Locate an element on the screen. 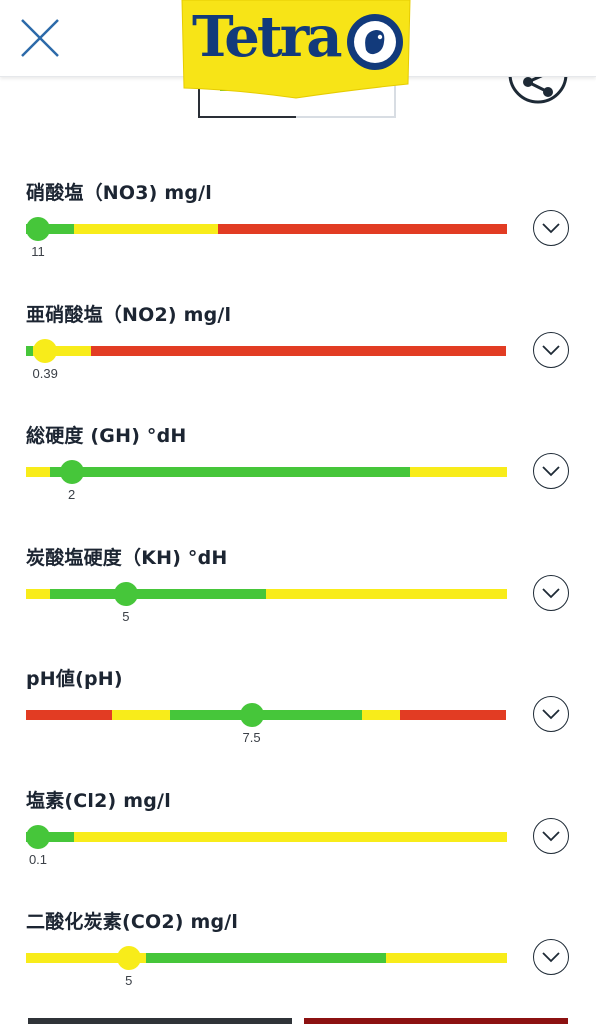 The image size is (596, 1024). parameter-label: 炭酸塩硬度（KH) °dH is located at coordinates (127, 557).